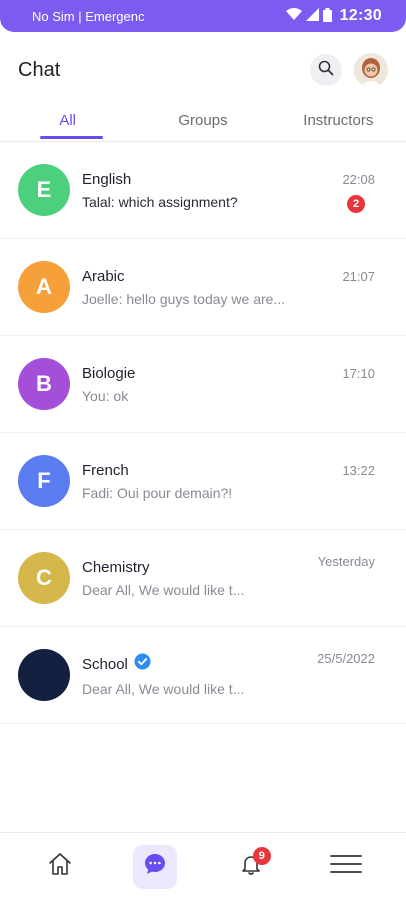 Image resolution: width=406 pixels, height=900 pixels. I want to click on chat-name: French, so click(105, 470).